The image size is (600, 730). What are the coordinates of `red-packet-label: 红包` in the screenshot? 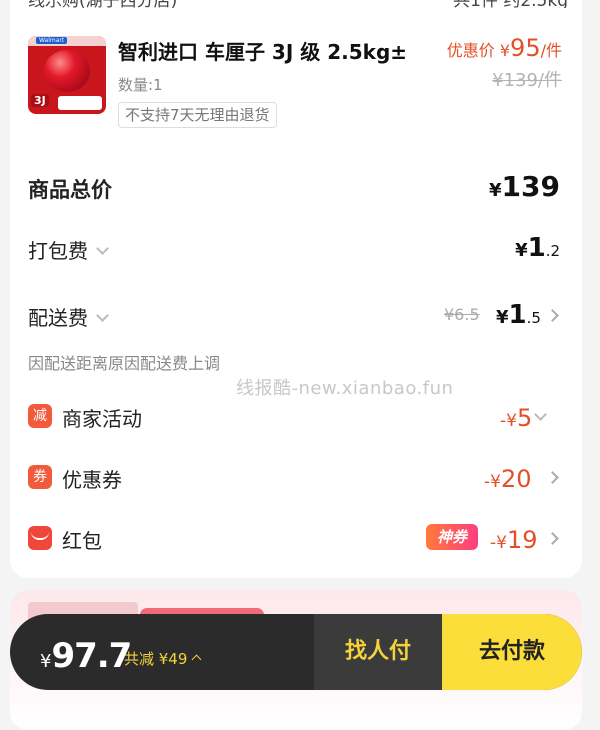 It's located at (82, 539).